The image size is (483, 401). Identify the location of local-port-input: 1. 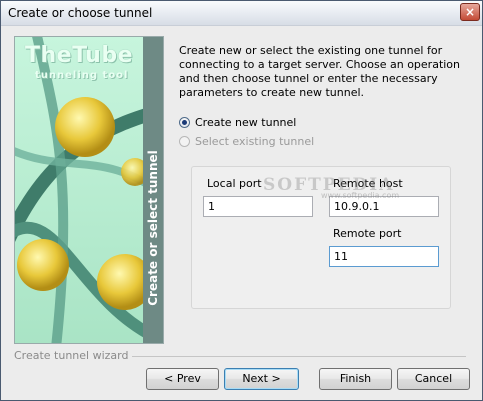
(258, 206).